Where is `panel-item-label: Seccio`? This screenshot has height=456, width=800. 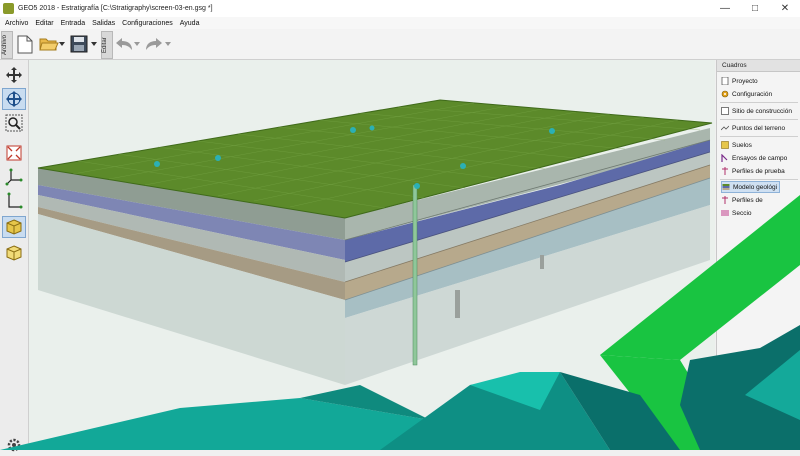 panel-item-label: Seccio is located at coordinates (742, 213).